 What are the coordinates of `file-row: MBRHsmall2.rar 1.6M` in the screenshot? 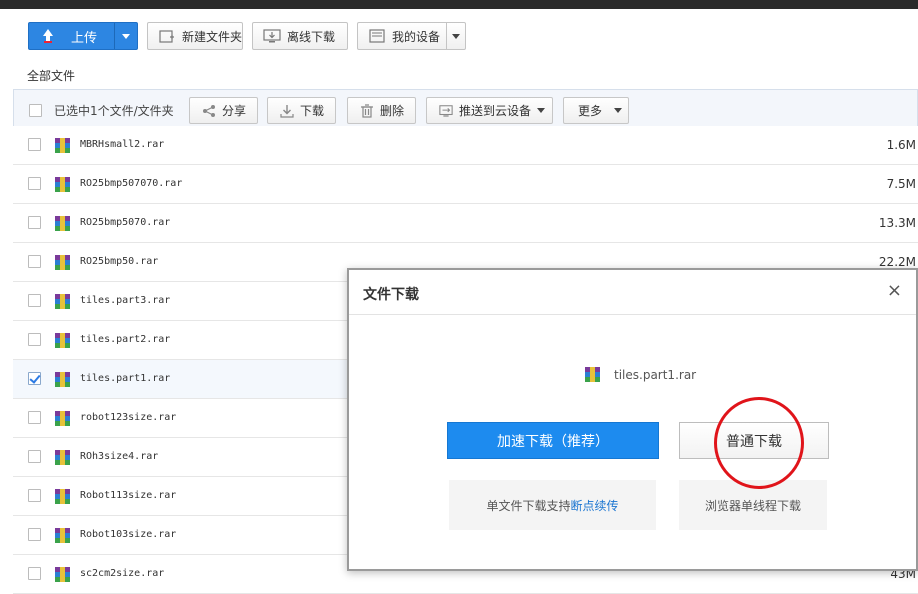 It's located at (465, 145).